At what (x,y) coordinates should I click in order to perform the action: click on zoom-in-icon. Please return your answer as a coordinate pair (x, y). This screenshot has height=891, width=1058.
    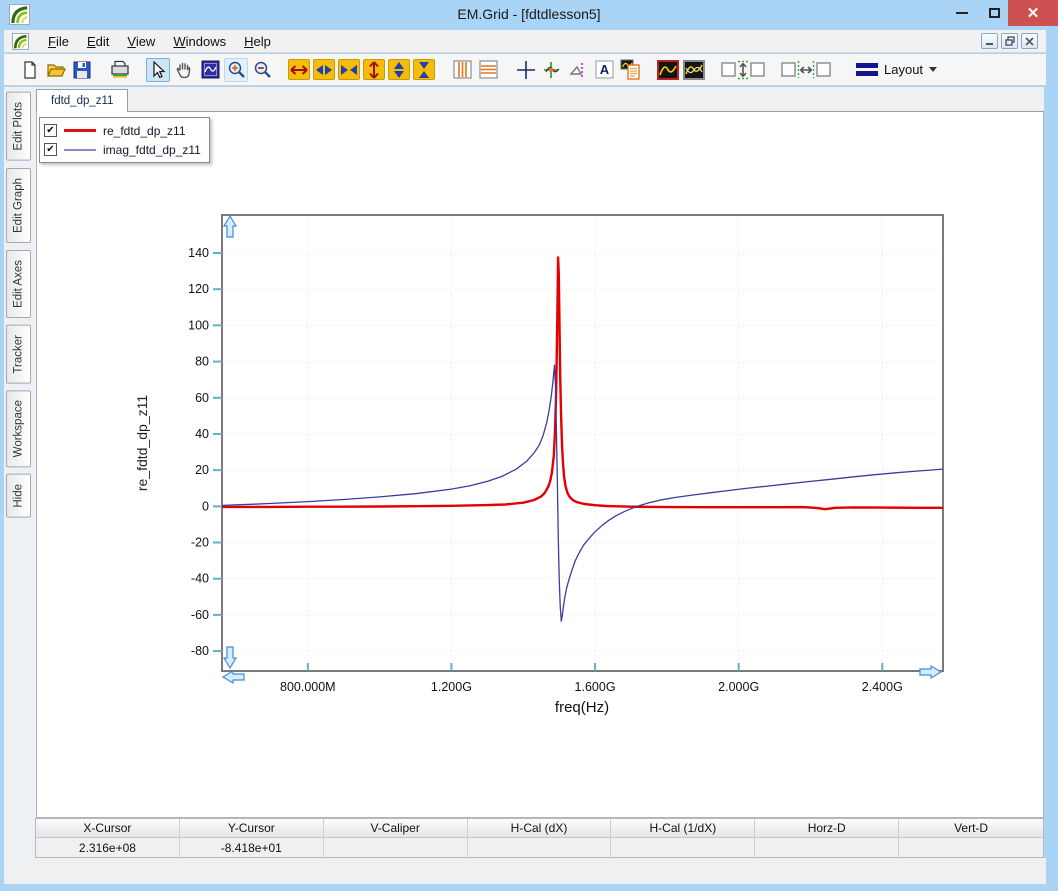
    Looking at the image, I should click on (236, 69).